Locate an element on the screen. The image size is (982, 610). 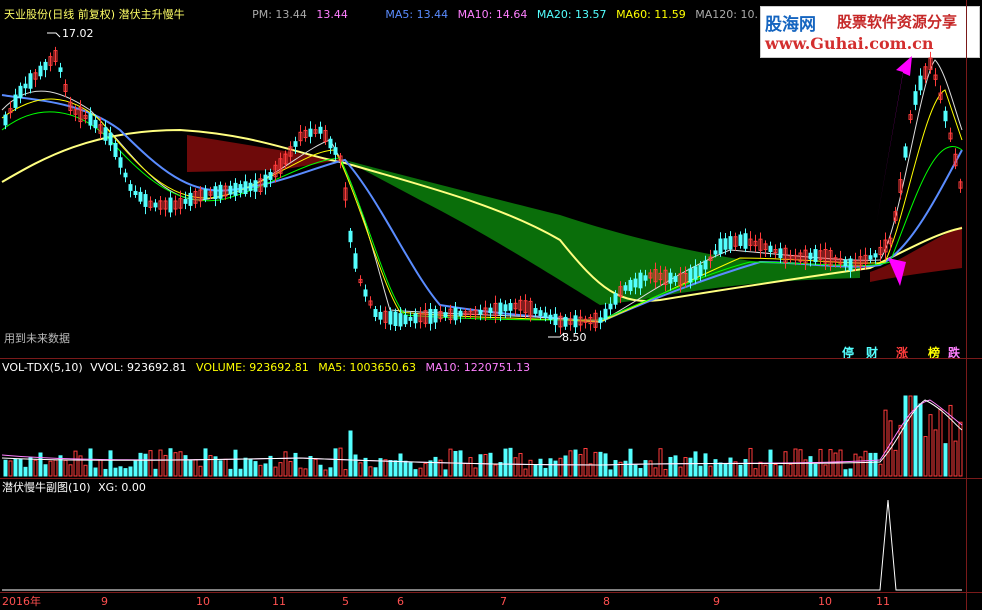
time-axis-jul: 7 is located at coordinates (503, 601).